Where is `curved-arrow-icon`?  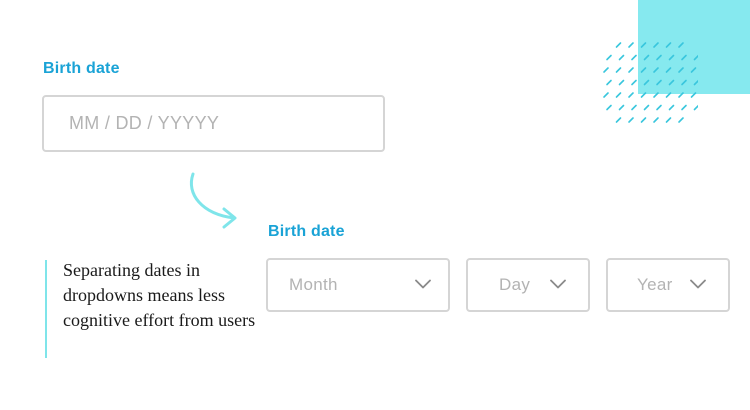 curved-arrow-icon is located at coordinates (213, 200).